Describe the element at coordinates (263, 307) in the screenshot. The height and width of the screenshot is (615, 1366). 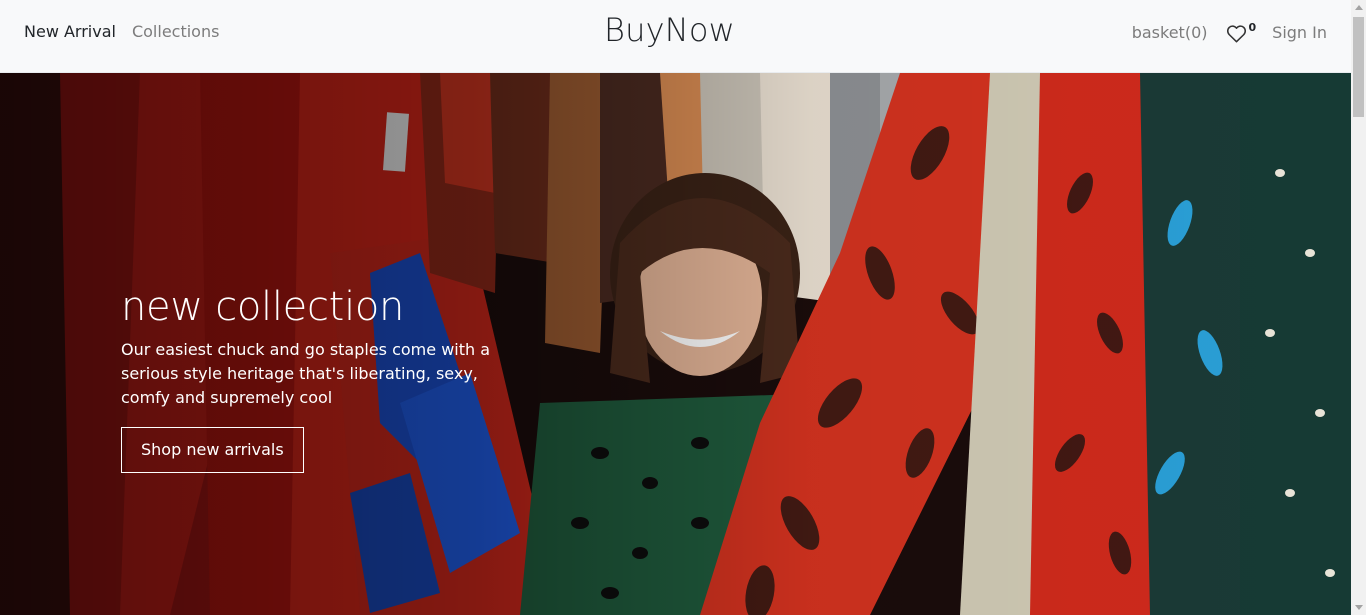
I see `hero-title: new collection` at that location.